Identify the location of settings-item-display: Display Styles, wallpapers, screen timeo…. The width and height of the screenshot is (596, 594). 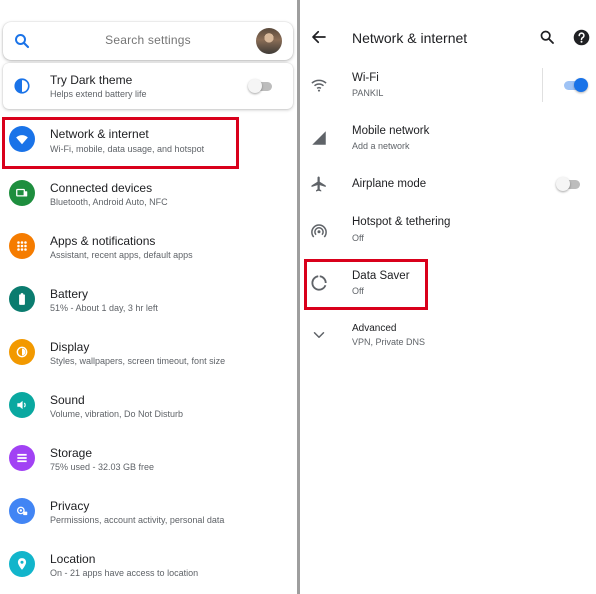
(148, 352).